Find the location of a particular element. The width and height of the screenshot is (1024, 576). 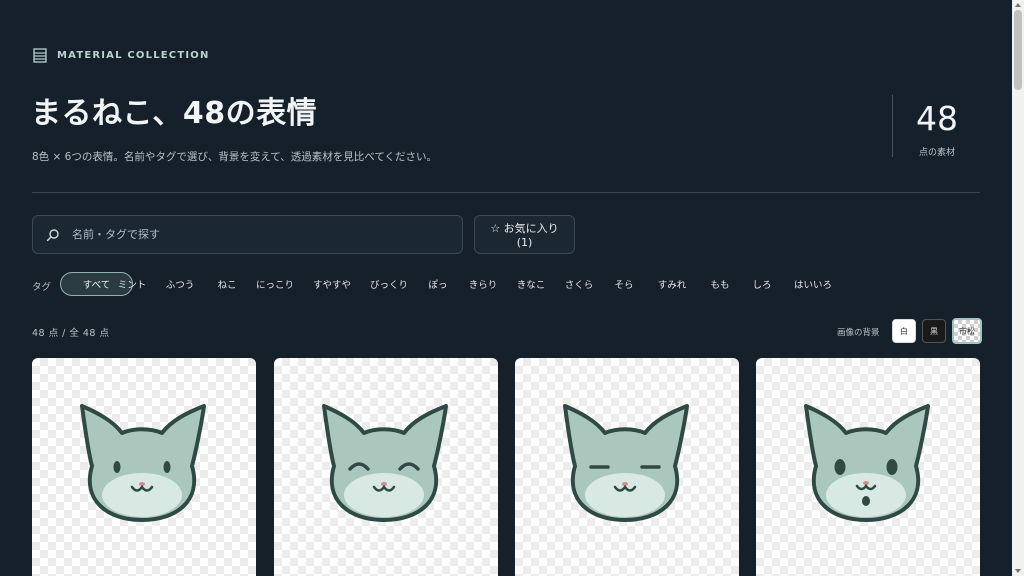

scroll-down-arrow-icon is located at coordinates (1018, 571).